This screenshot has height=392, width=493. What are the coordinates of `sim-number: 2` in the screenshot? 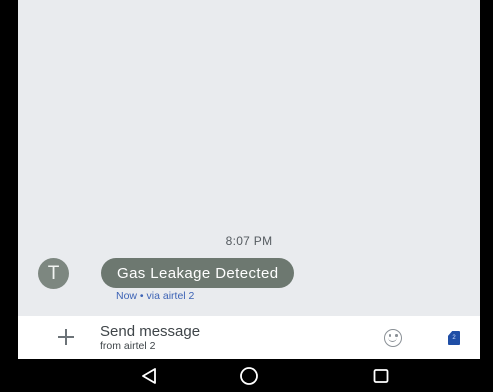 It's located at (454, 338).